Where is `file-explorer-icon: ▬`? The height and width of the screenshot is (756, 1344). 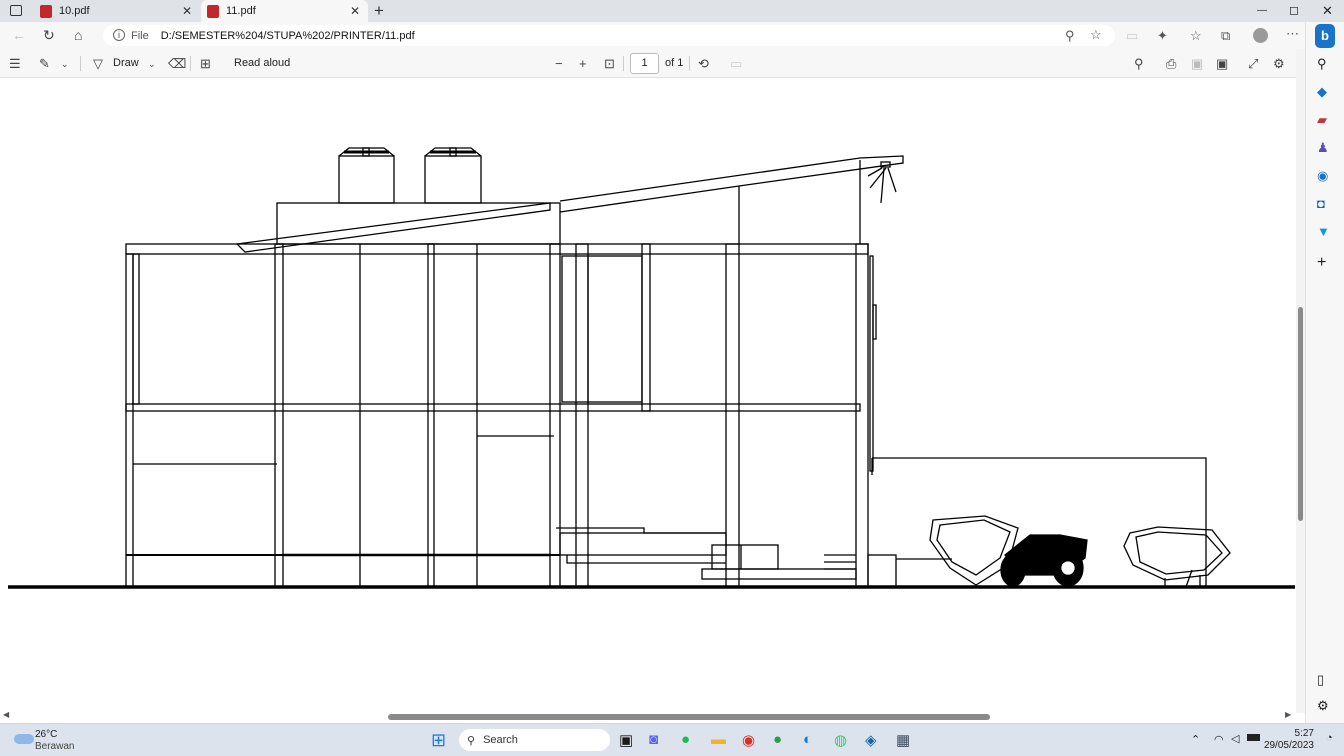
file-explorer-icon: ▬ is located at coordinates (718, 739).